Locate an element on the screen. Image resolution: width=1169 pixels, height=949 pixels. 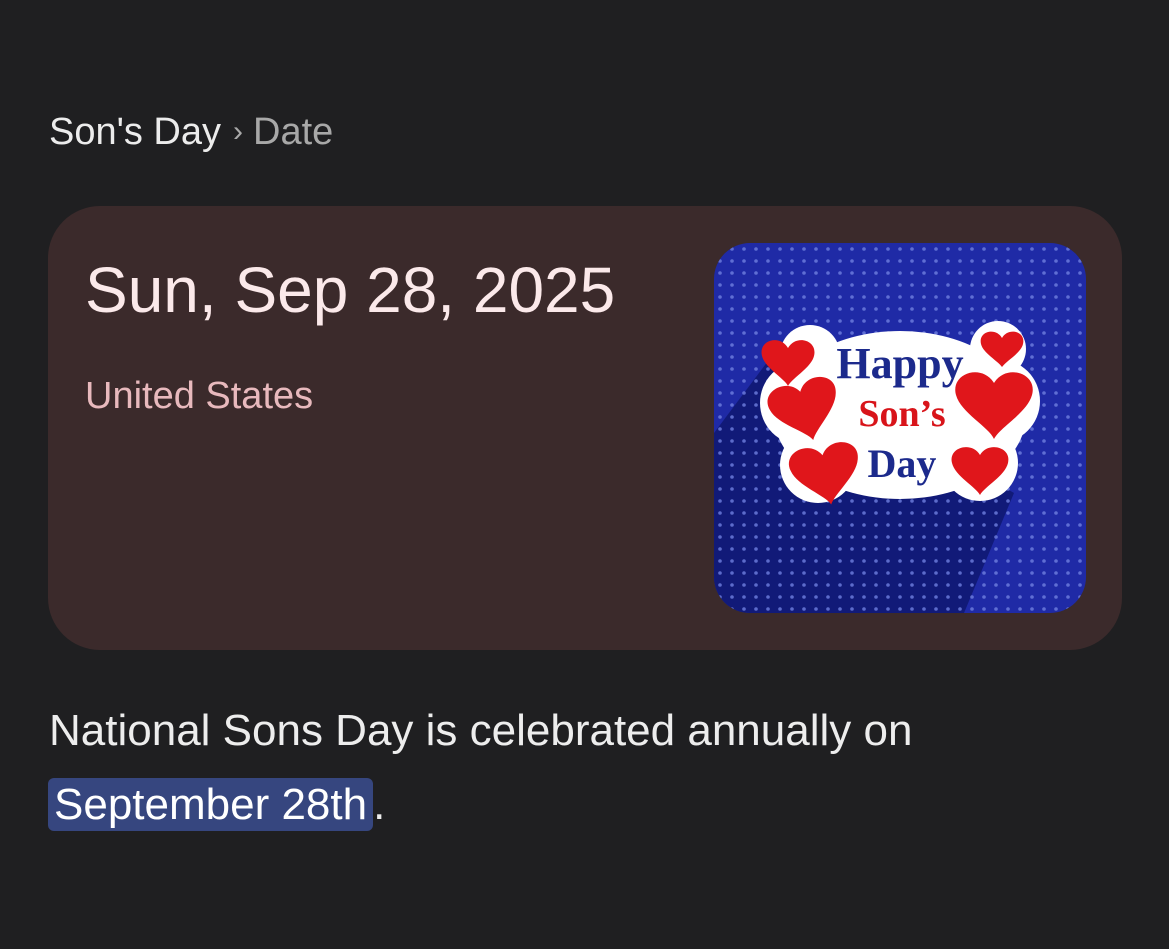
image-text-line1: Happy is located at coordinates (899, 363).